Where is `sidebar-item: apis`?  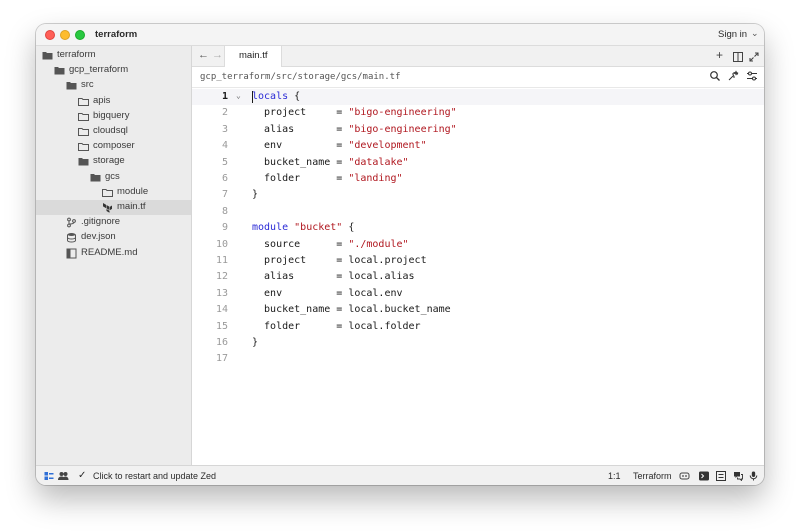 sidebar-item: apis is located at coordinates (113, 101).